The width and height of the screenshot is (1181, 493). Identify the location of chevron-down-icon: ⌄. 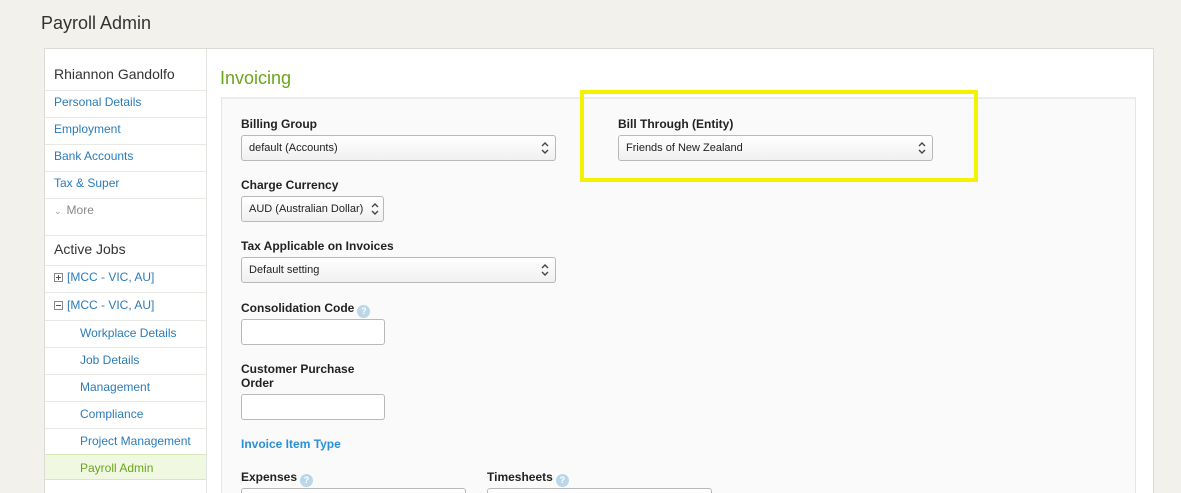
(58, 211).